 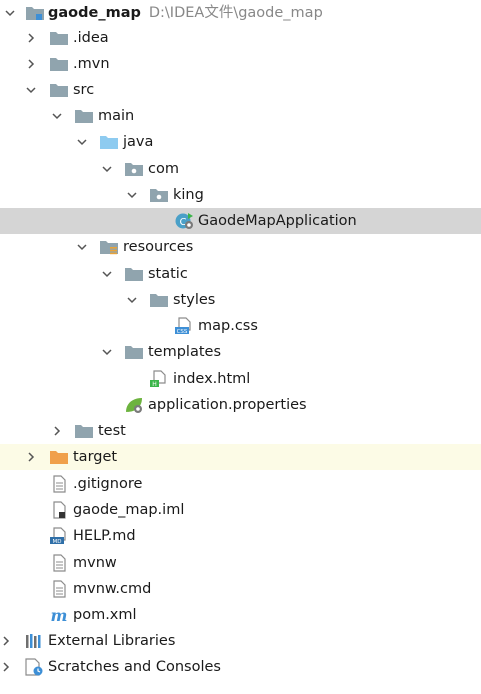 What do you see at coordinates (240, 142) in the screenshot?
I see `tree-item-java: java` at bounding box center [240, 142].